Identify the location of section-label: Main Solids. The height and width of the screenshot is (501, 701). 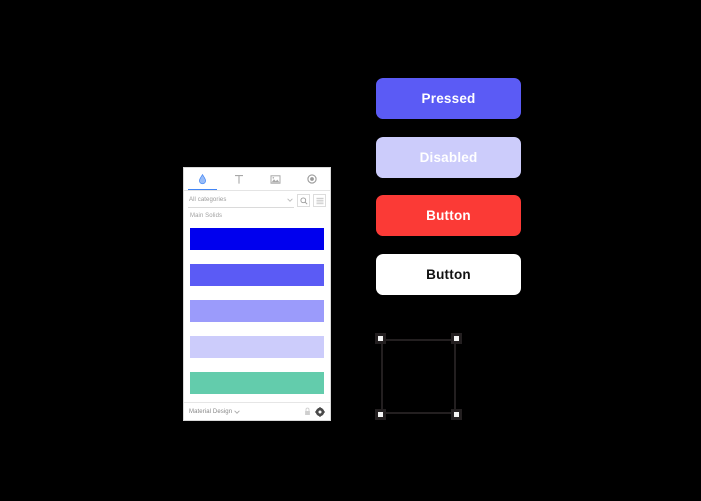
(206, 216).